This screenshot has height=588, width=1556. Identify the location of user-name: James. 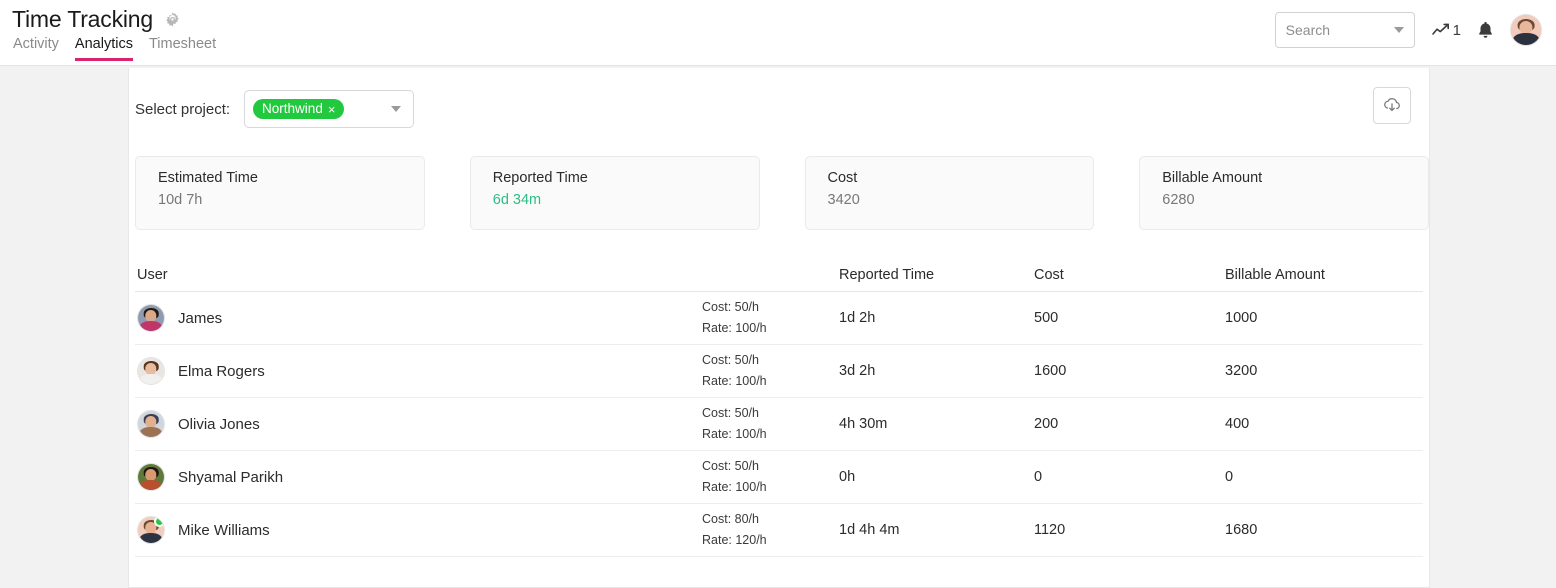
(200, 318).